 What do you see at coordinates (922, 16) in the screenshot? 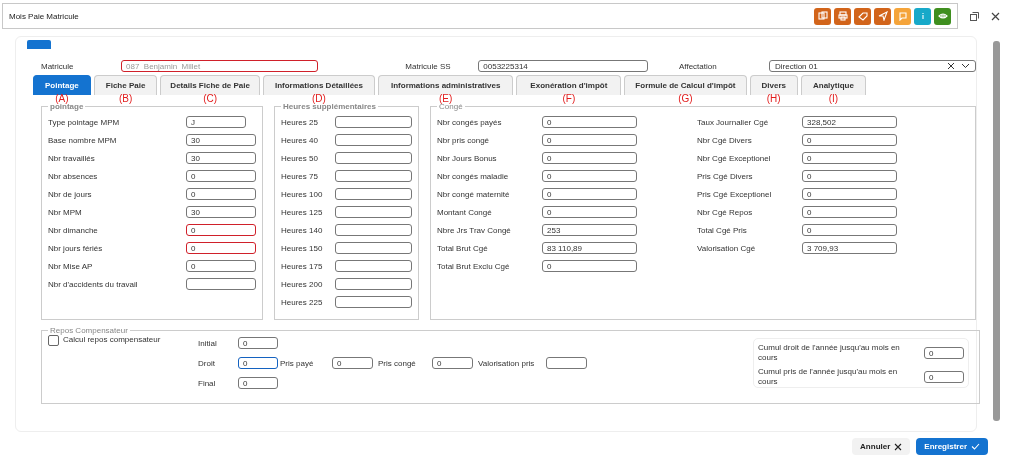
I see `info-button` at bounding box center [922, 16].